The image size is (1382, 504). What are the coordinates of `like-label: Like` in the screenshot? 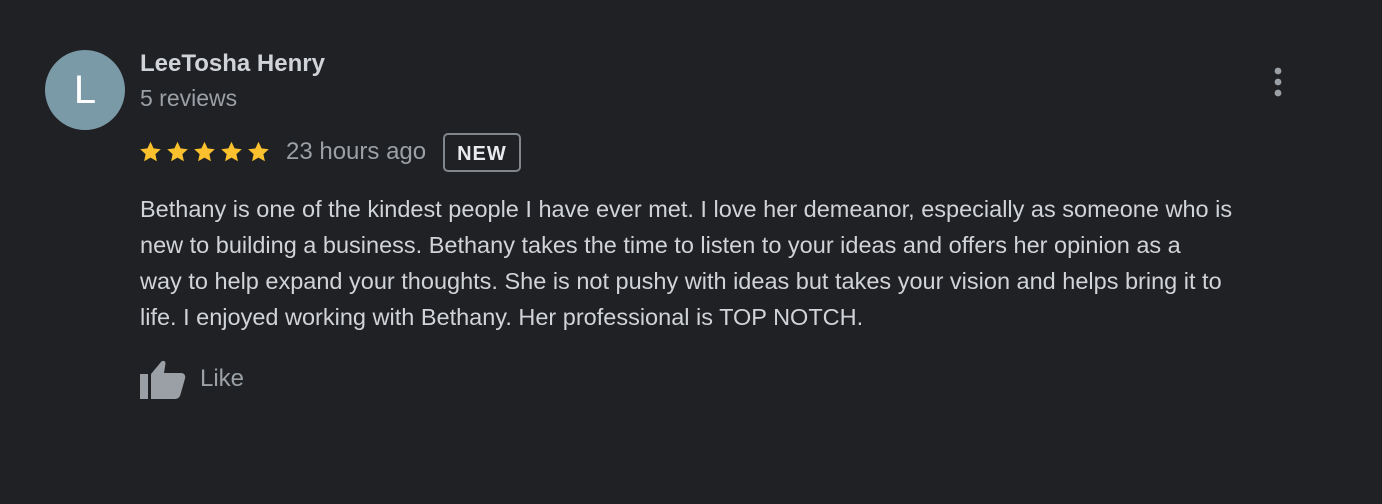 It's located at (222, 378).